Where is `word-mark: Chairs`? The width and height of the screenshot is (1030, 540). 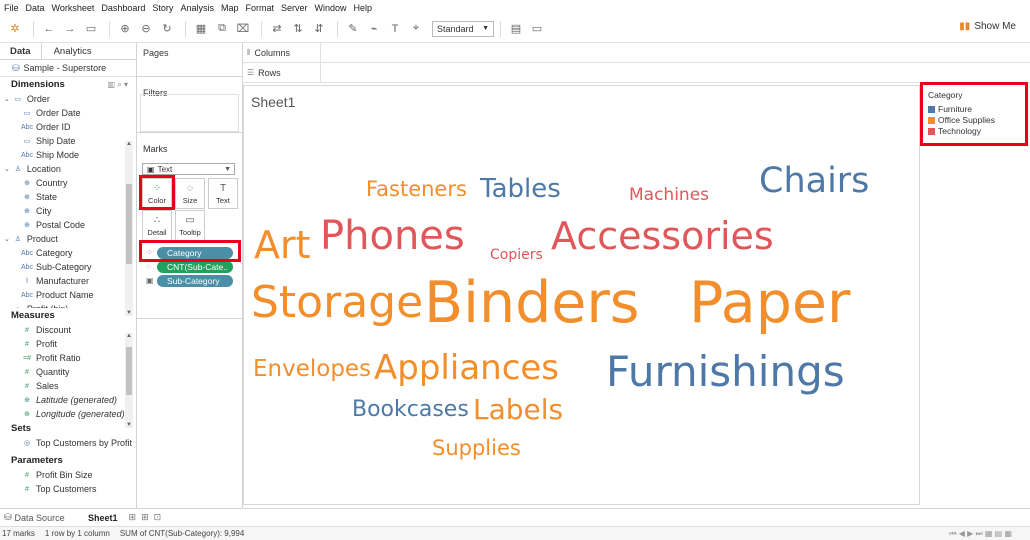
word-mark: Chairs is located at coordinates (814, 181).